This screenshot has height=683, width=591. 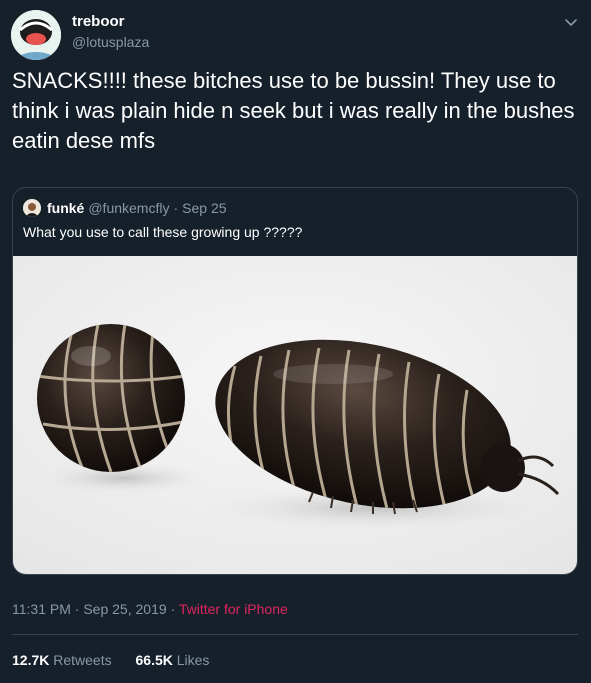 I want to click on likes-label: Likes, so click(x=193, y=660).